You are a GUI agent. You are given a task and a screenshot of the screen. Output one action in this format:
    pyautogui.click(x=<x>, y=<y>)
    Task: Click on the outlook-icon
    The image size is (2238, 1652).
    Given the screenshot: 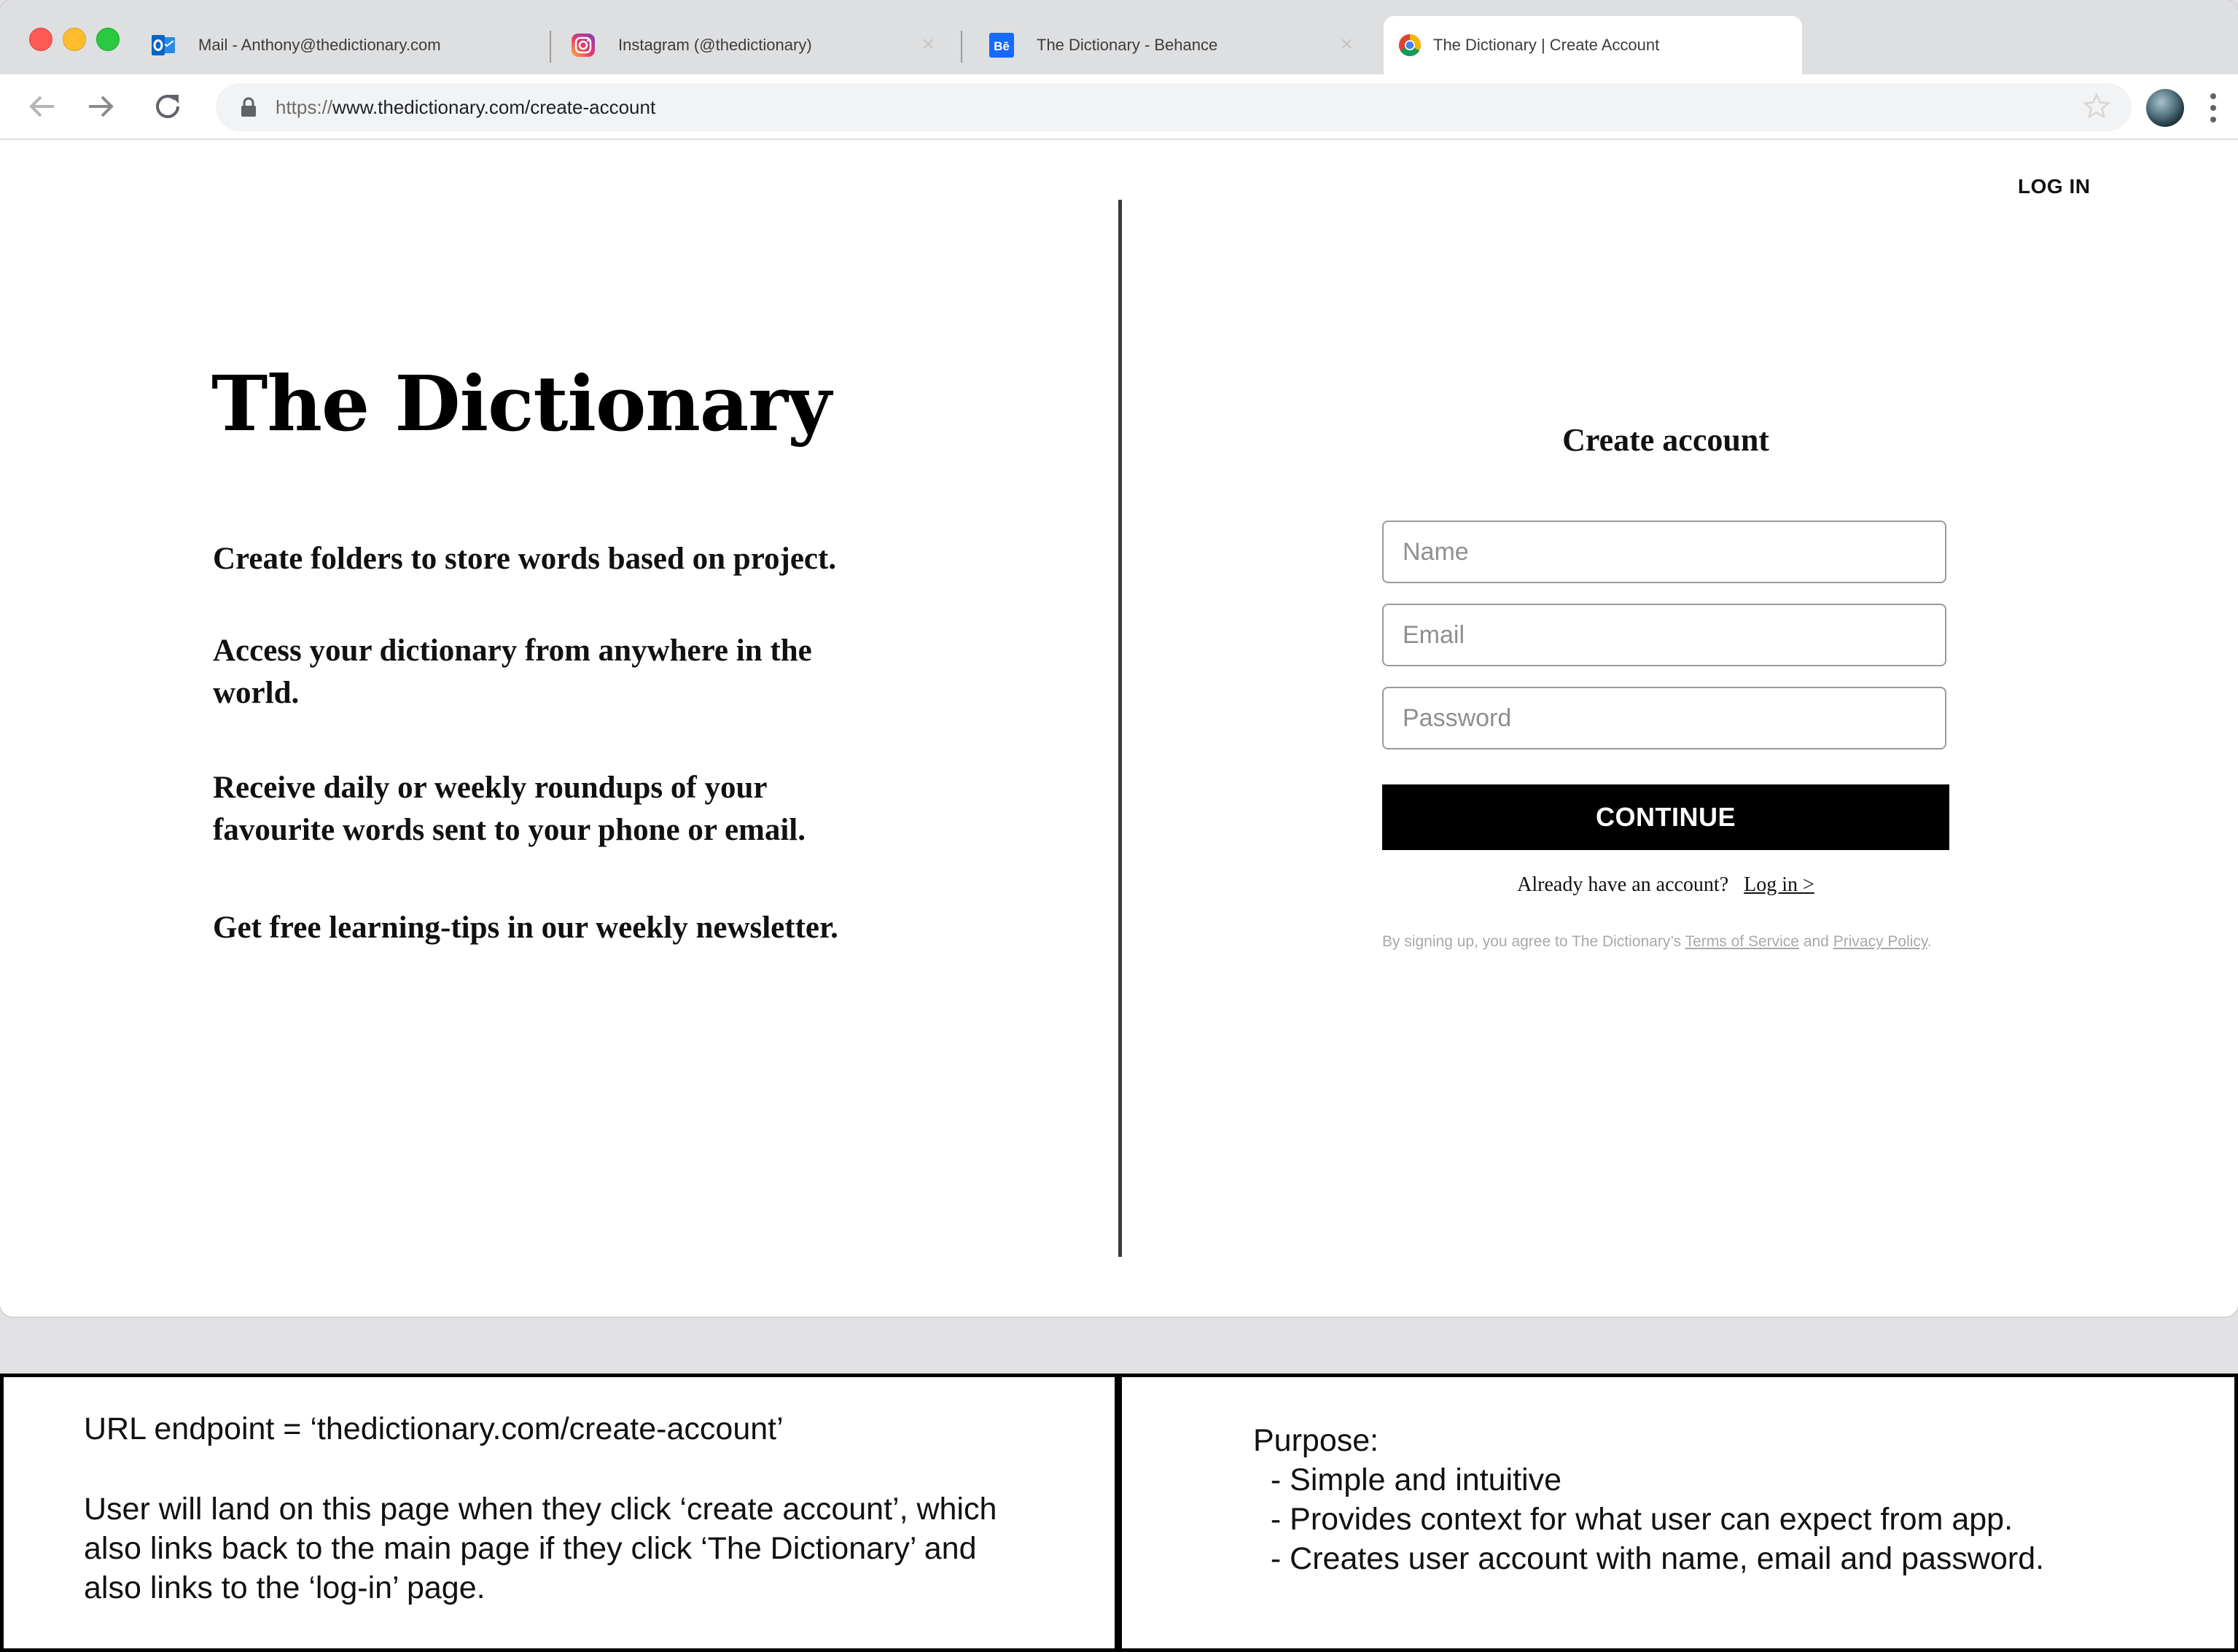 What is the action you would take?
    pyautogui.click(x=163, y=45)
    